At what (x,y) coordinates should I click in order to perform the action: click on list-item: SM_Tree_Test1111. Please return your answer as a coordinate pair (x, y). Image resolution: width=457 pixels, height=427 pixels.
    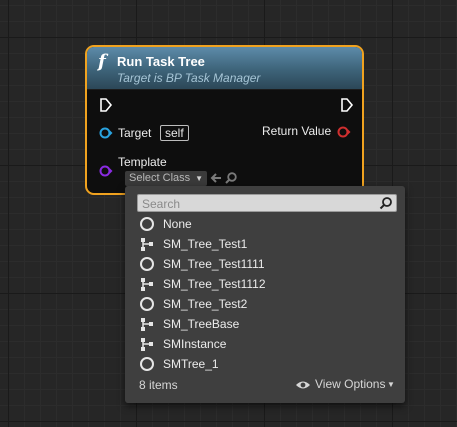
    Looking at the image, I should click on (264, 264).